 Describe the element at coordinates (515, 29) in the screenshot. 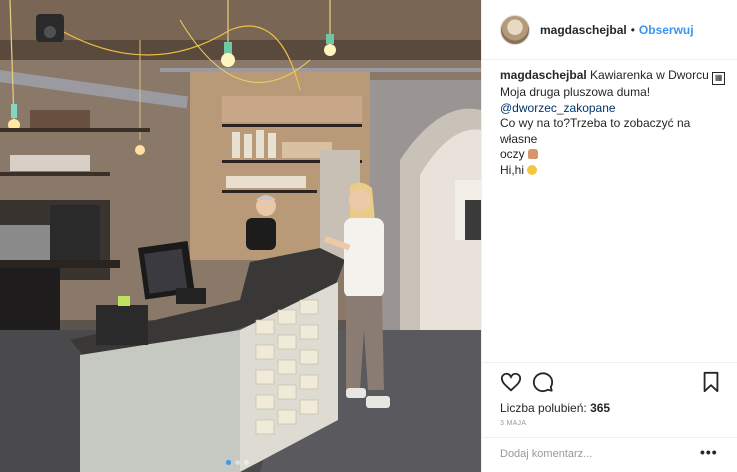

I see `avatar` at that location.